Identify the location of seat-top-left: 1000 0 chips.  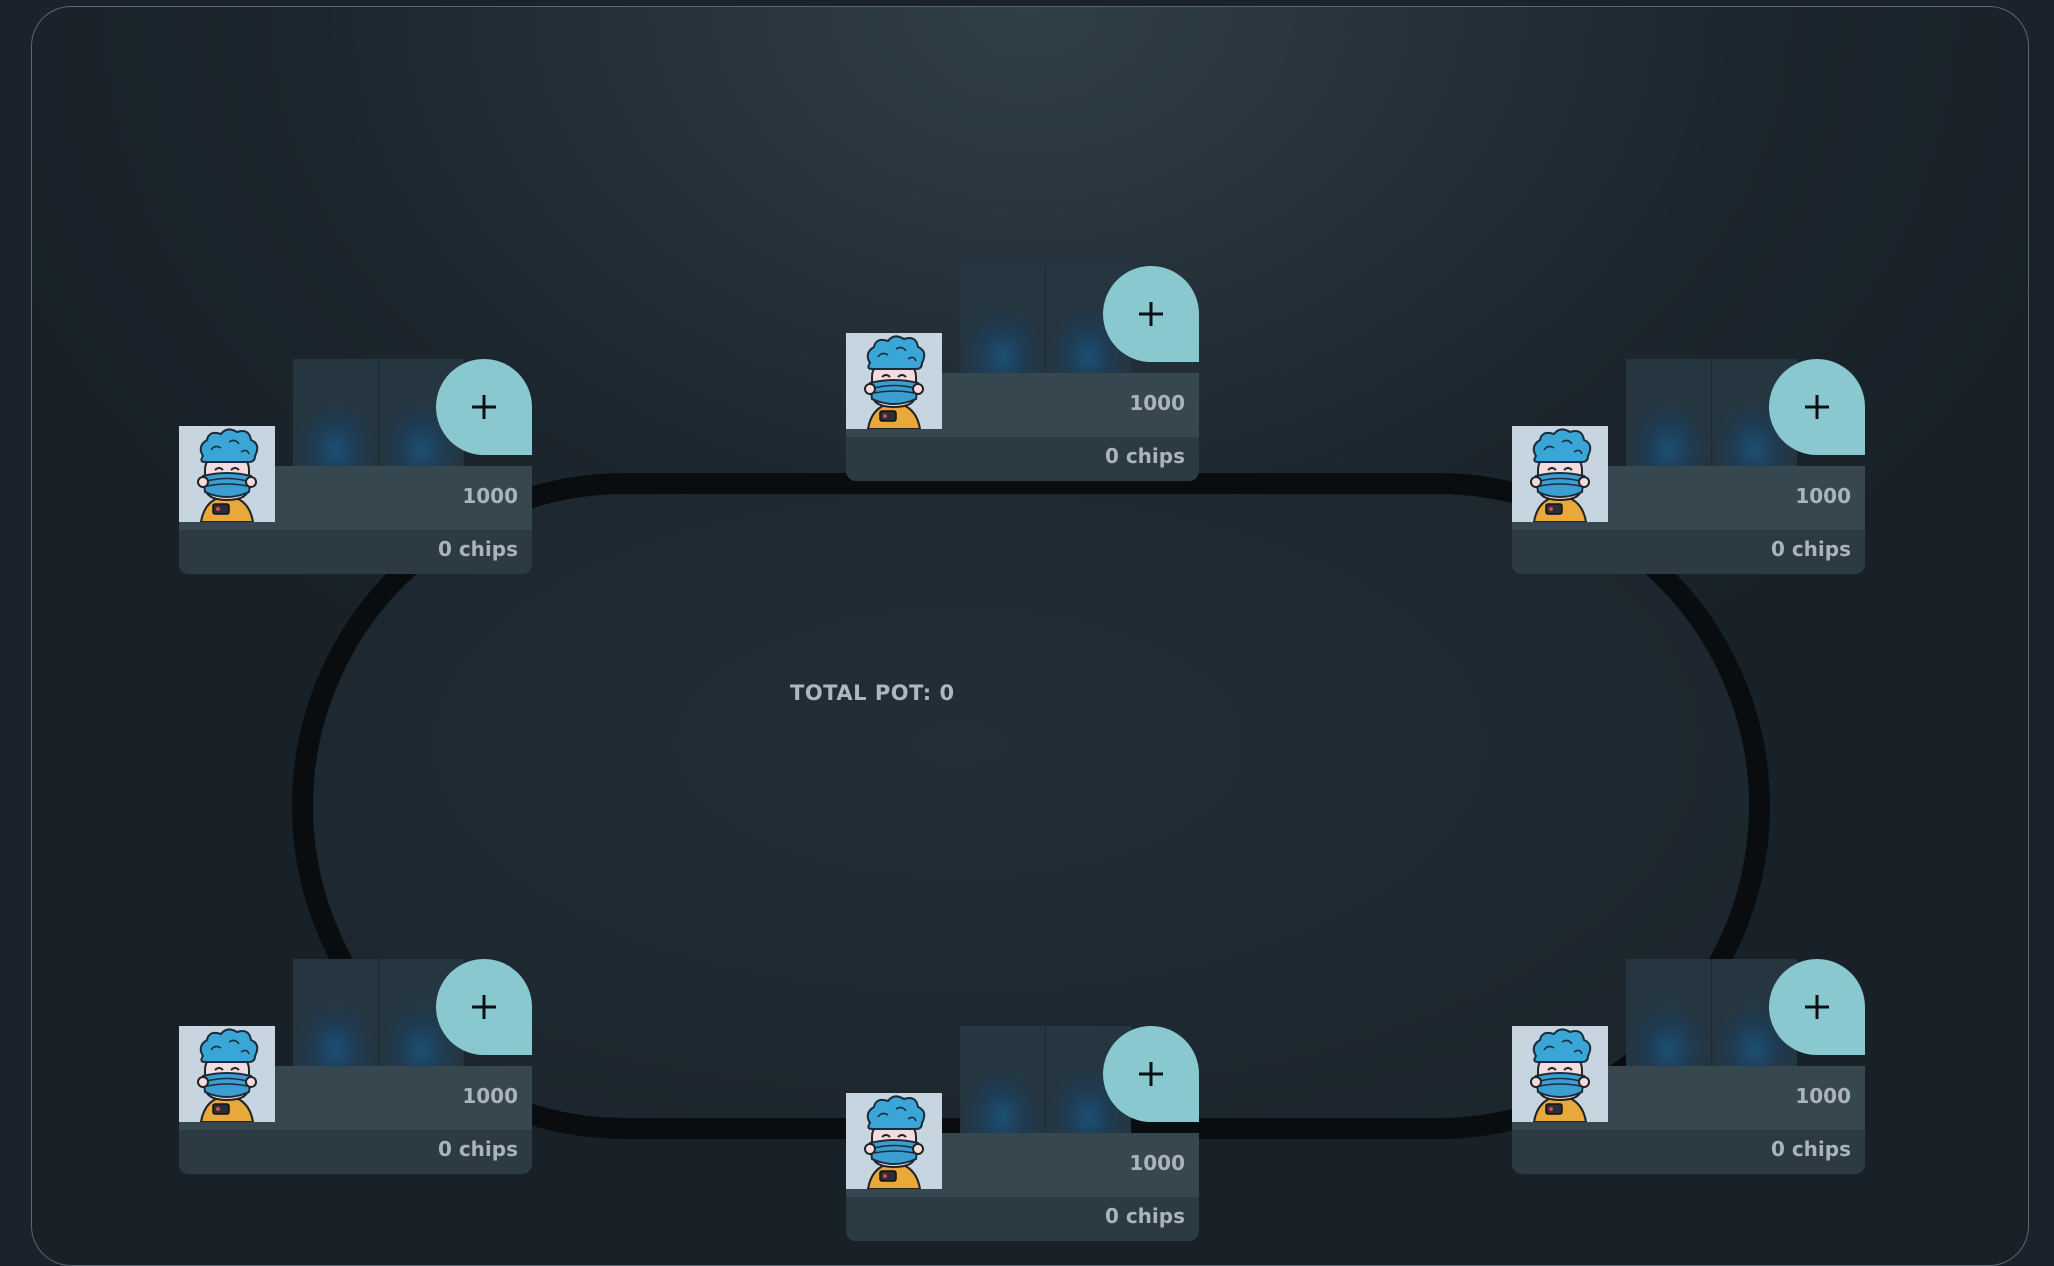
(355, 466).